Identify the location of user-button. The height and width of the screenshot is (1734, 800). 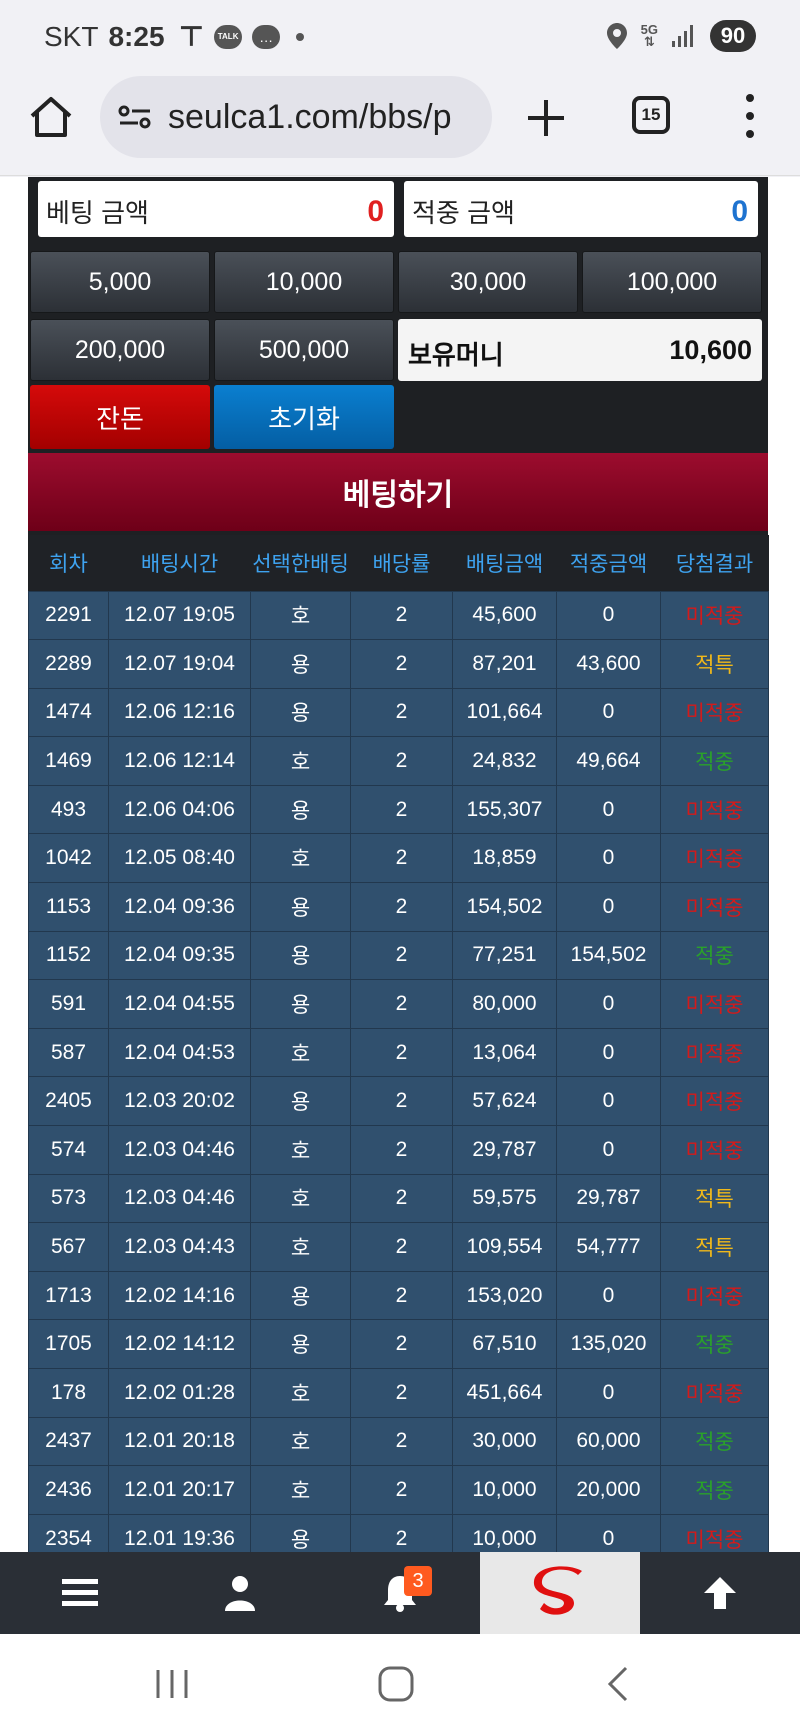
(240, 1593).